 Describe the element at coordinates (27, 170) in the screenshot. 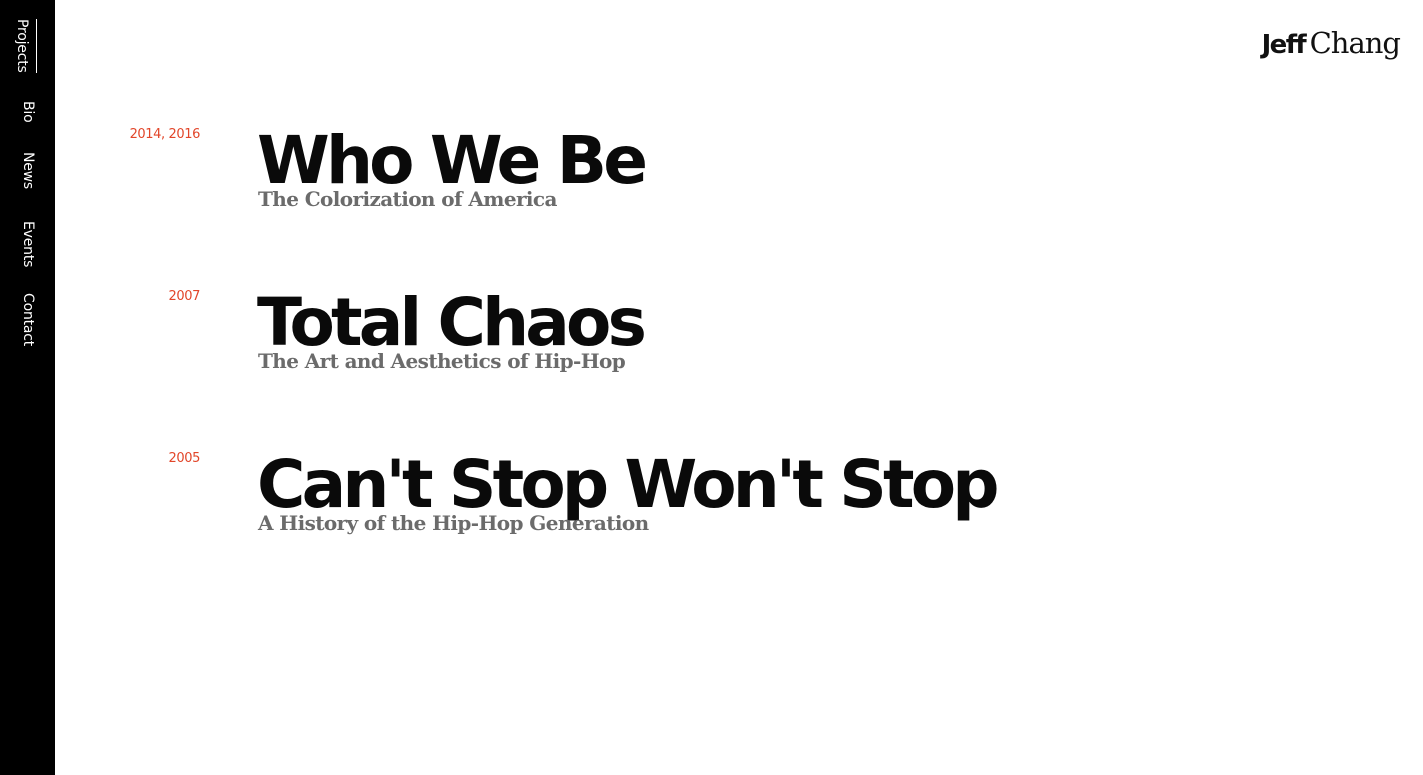

I see `nav-item-news: News` at that location.